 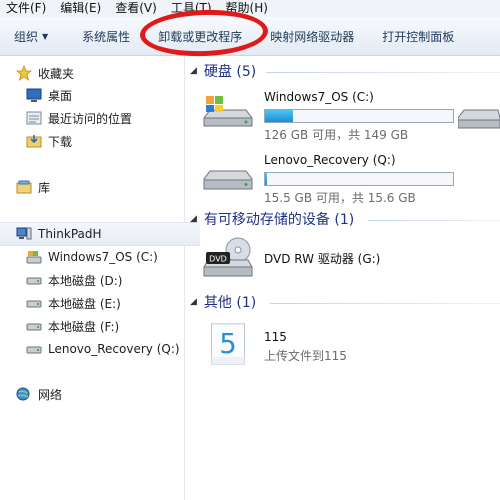 What do you see at coordinates (27, 8) in the screenshot?
I see `menu-file: 文件(F)` at bounding box center [27, 8].